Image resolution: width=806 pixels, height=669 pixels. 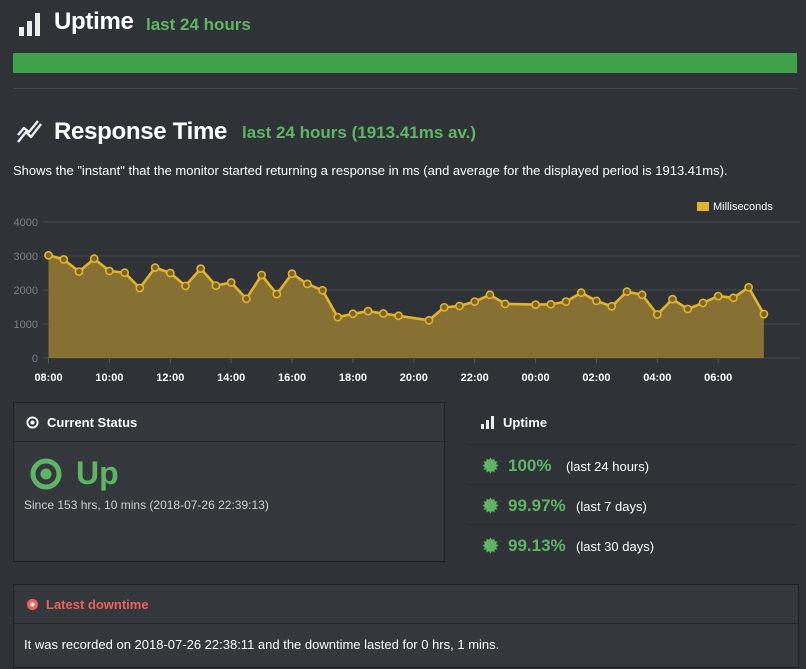 I want to click on x-tick-label: 02:00, so click(x=596, y=378).